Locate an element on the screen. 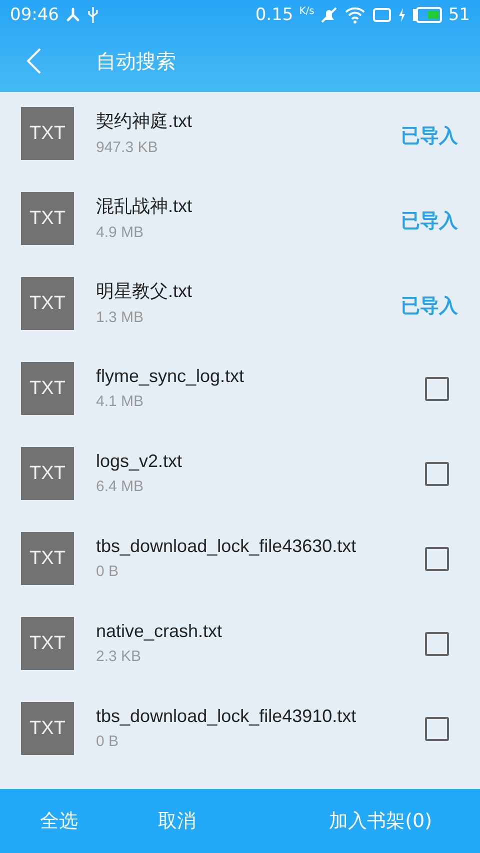  file-name: native_crash.txt is located at coordinates (159, 631).